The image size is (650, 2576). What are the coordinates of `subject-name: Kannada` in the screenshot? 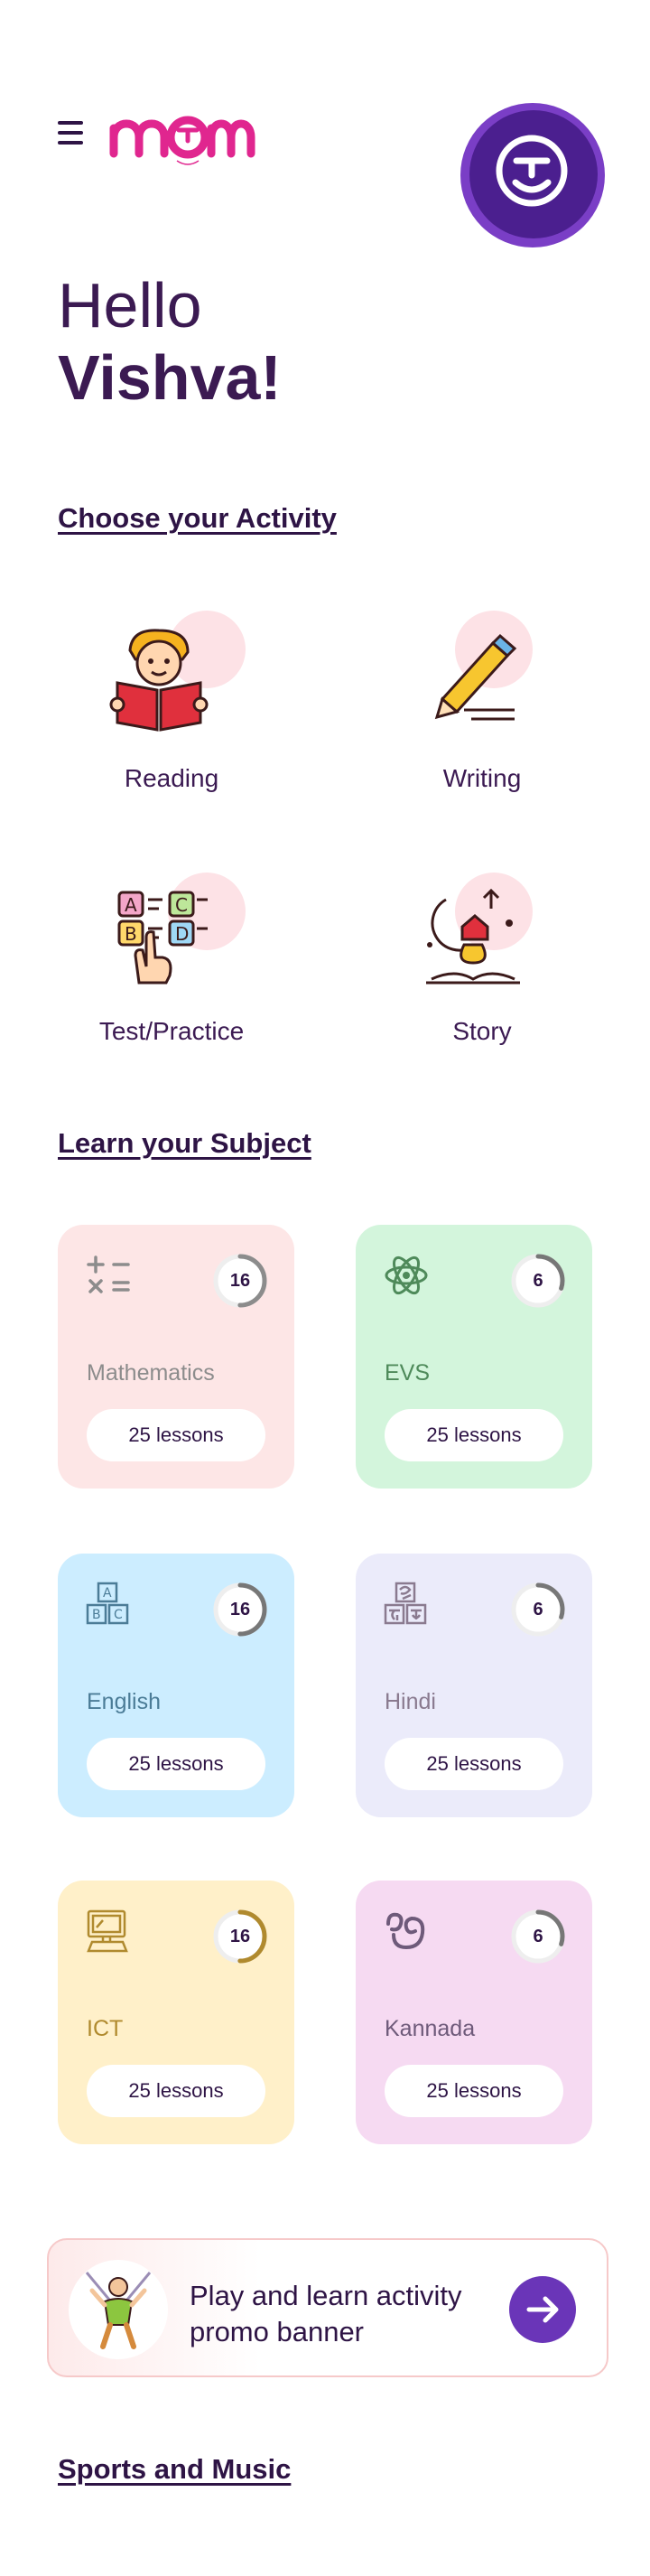 It's located at (431, 2028).